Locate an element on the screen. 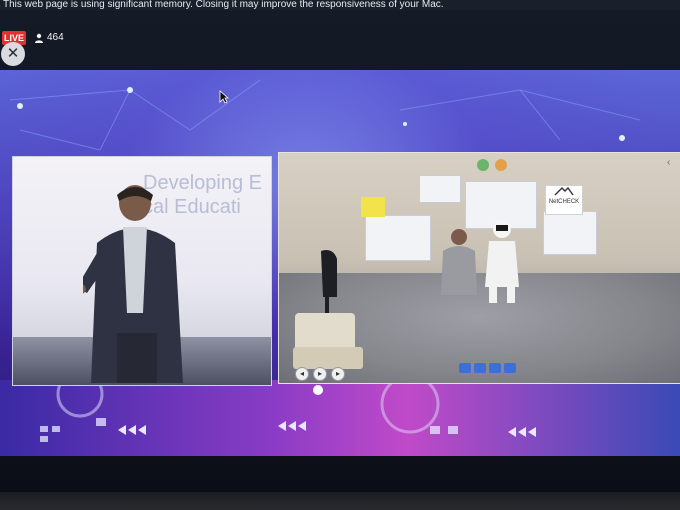 The height and width of the screenshot is (510, 680). vr-playback-controls: ◂ ▸ ▸ is located at coordinates (320, 374).